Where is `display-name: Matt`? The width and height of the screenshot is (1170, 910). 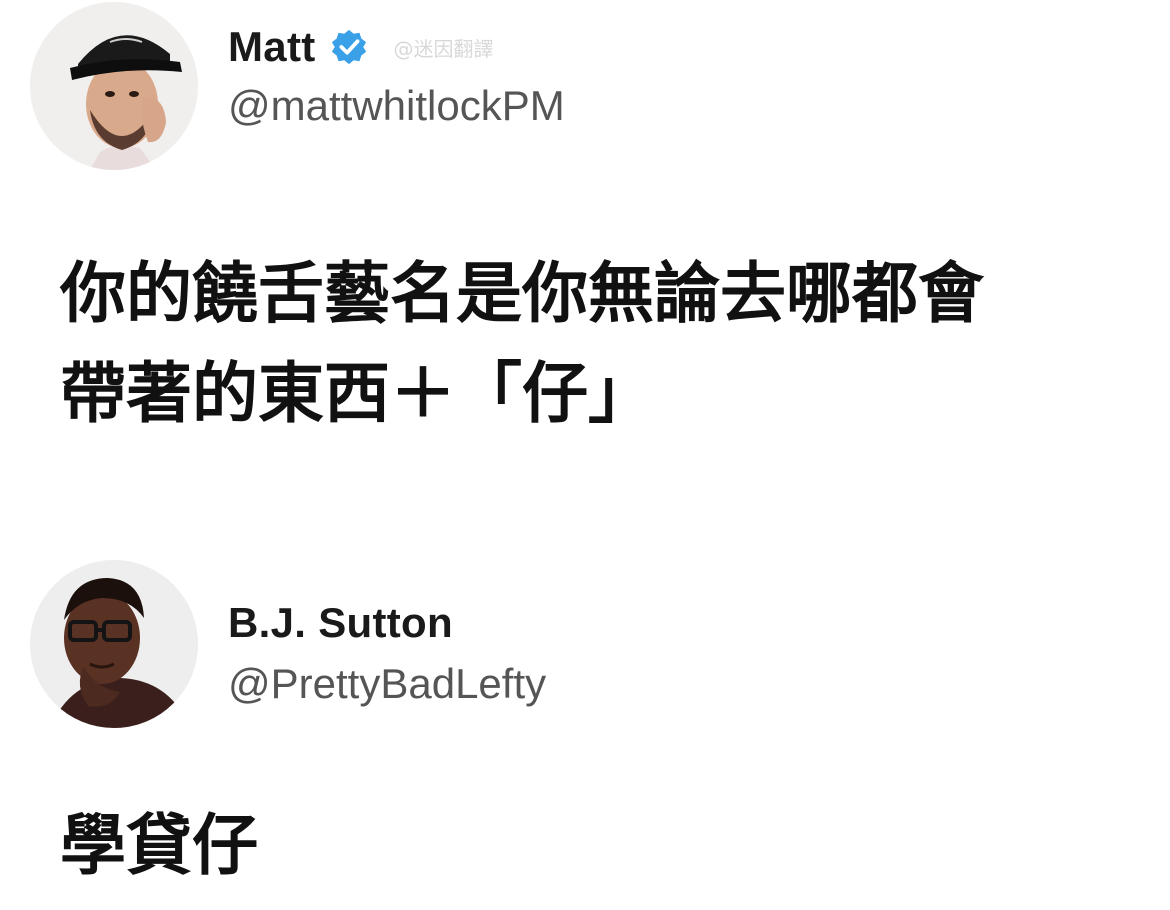
display-name: Matt is located at coordinates (272, 47).